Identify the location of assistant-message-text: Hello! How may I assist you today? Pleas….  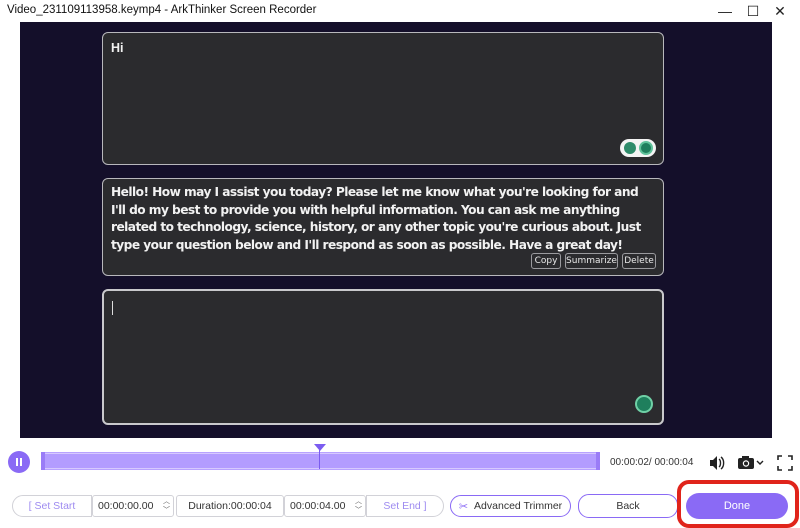
(376, 218).